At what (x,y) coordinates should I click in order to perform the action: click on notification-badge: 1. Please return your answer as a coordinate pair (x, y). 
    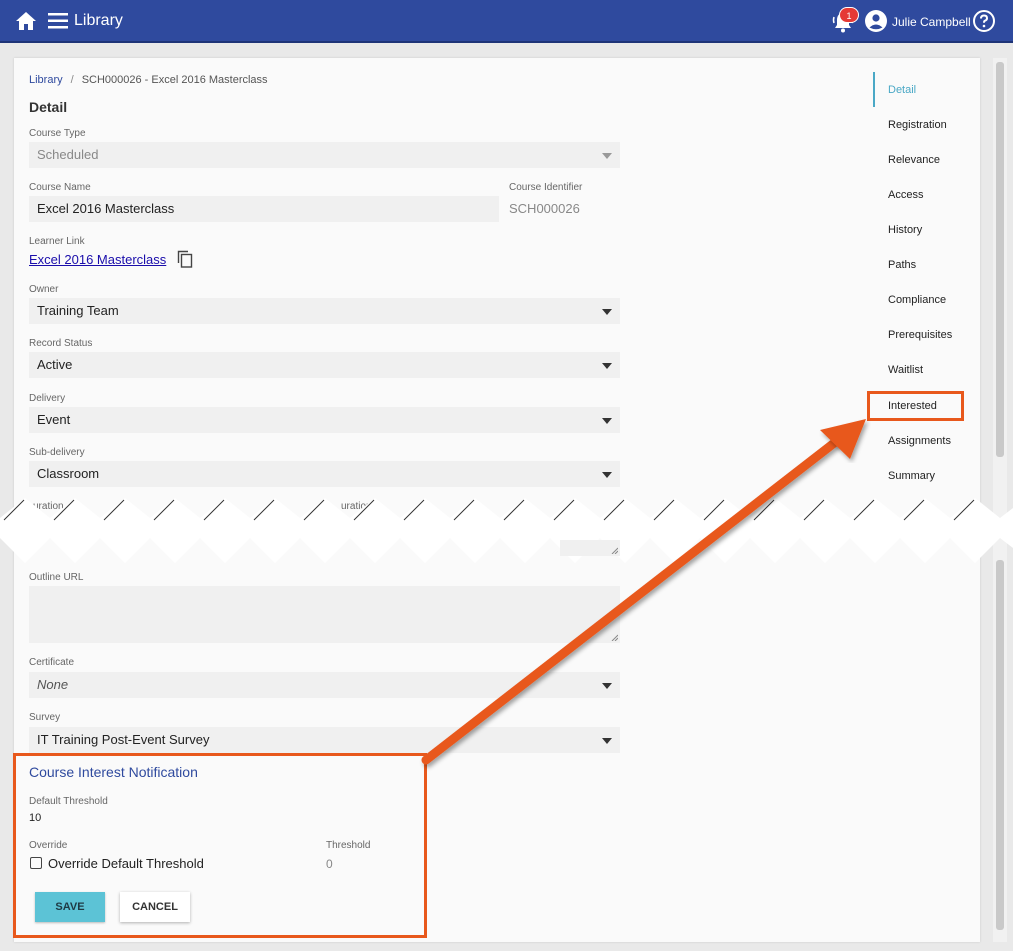
    Looking at the image, I should click on (849, 15).